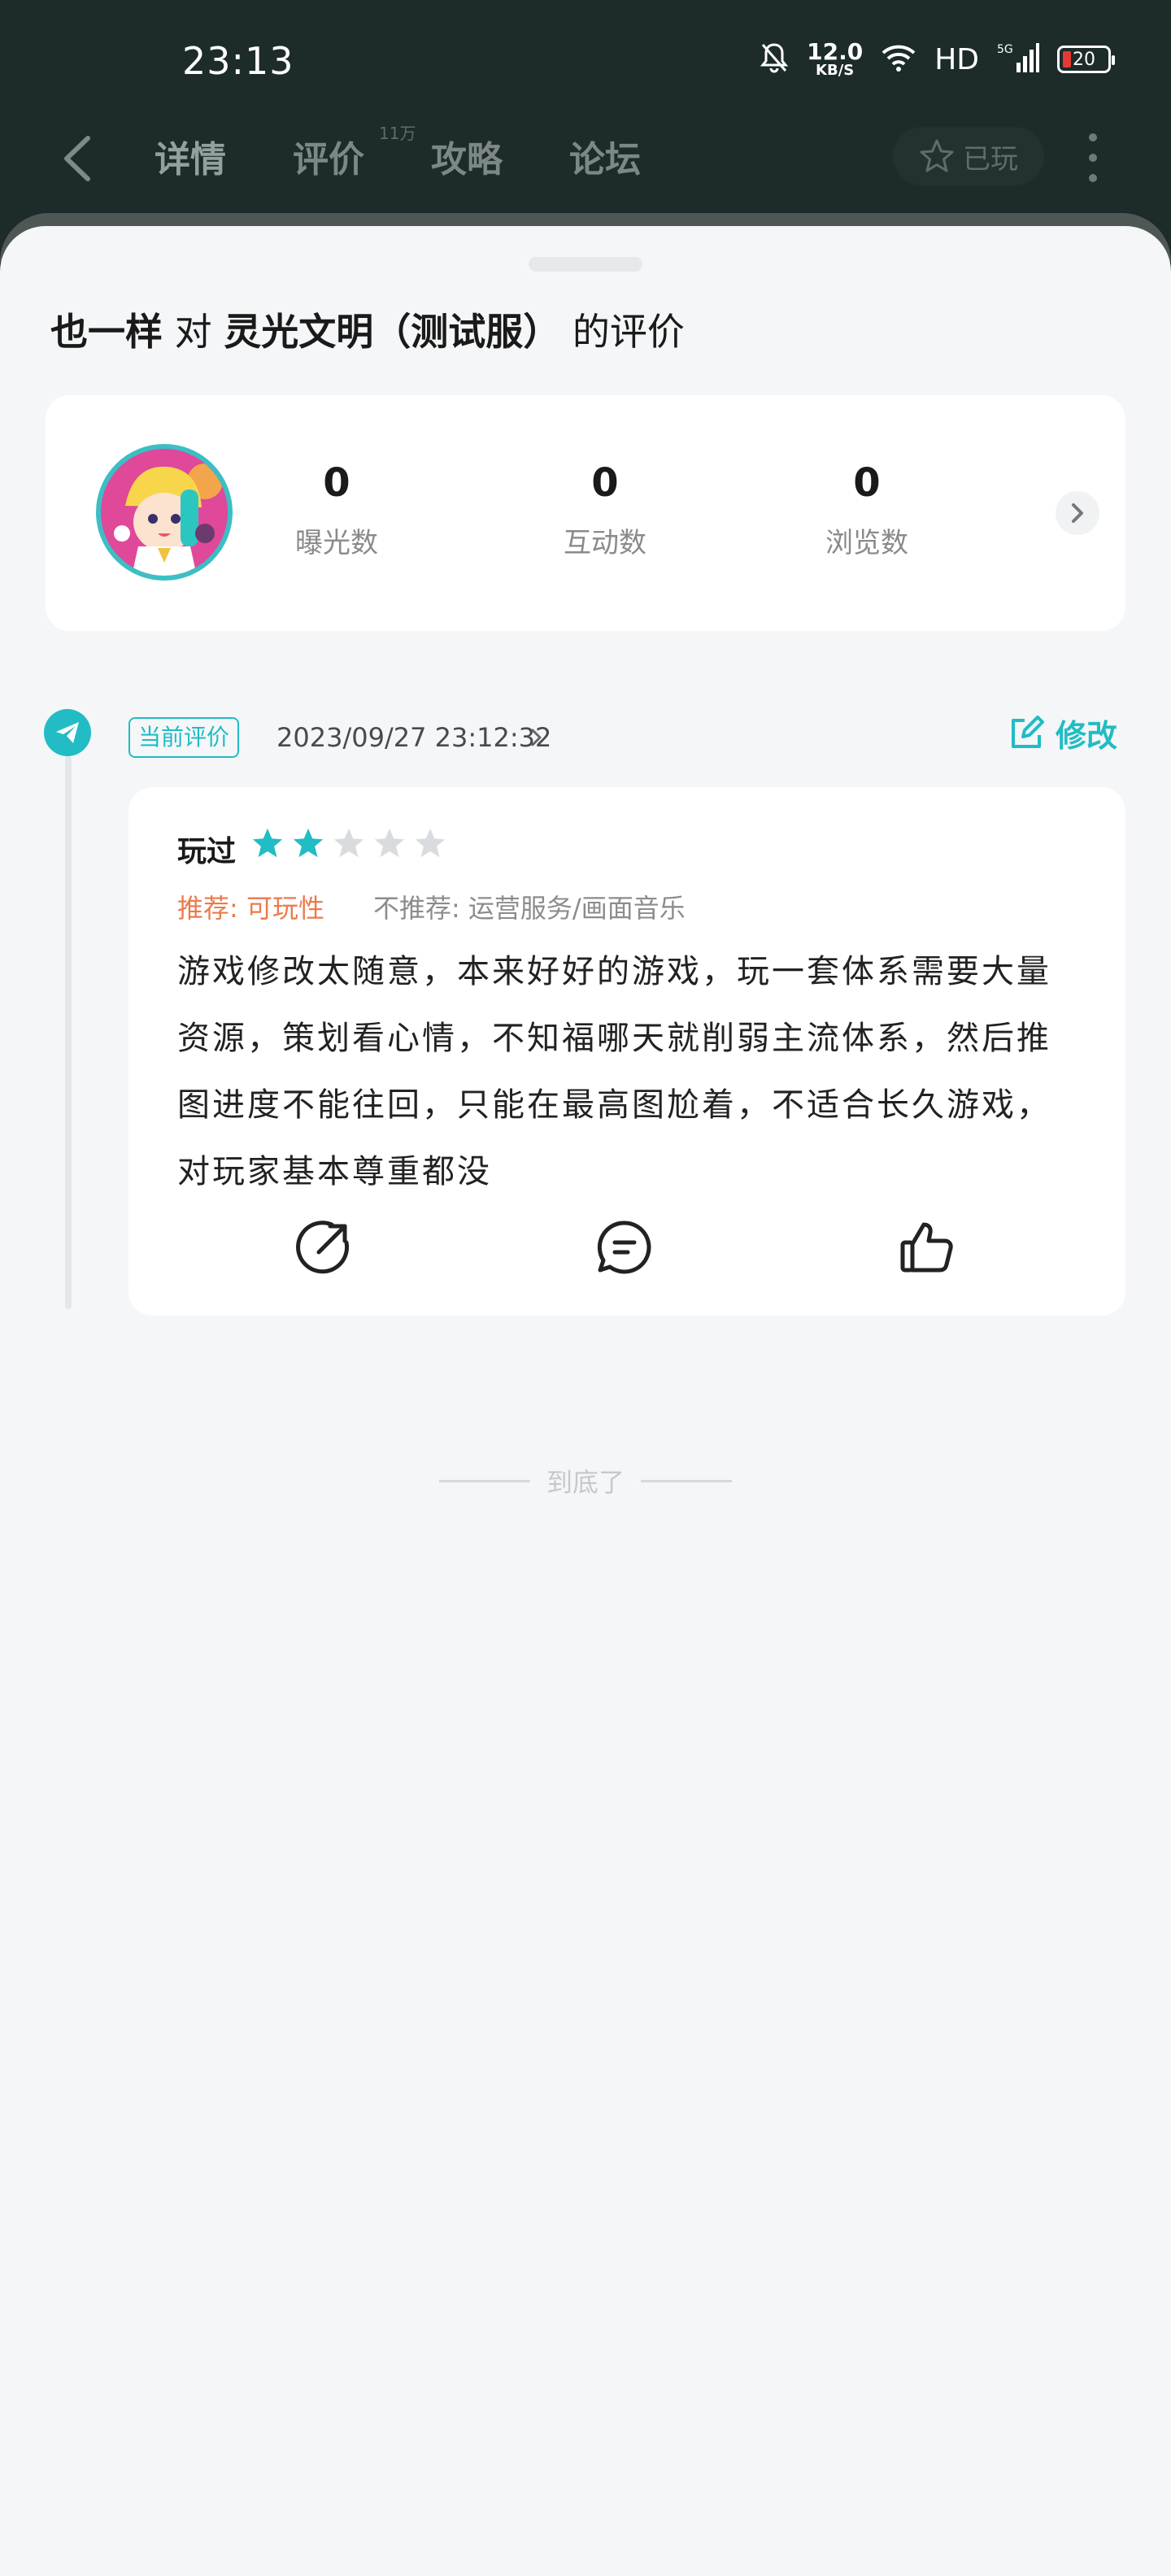 The height and width of the screenshot is (2576, 1171). I want to click on tab-forum: 论坛, so click(605, 156).